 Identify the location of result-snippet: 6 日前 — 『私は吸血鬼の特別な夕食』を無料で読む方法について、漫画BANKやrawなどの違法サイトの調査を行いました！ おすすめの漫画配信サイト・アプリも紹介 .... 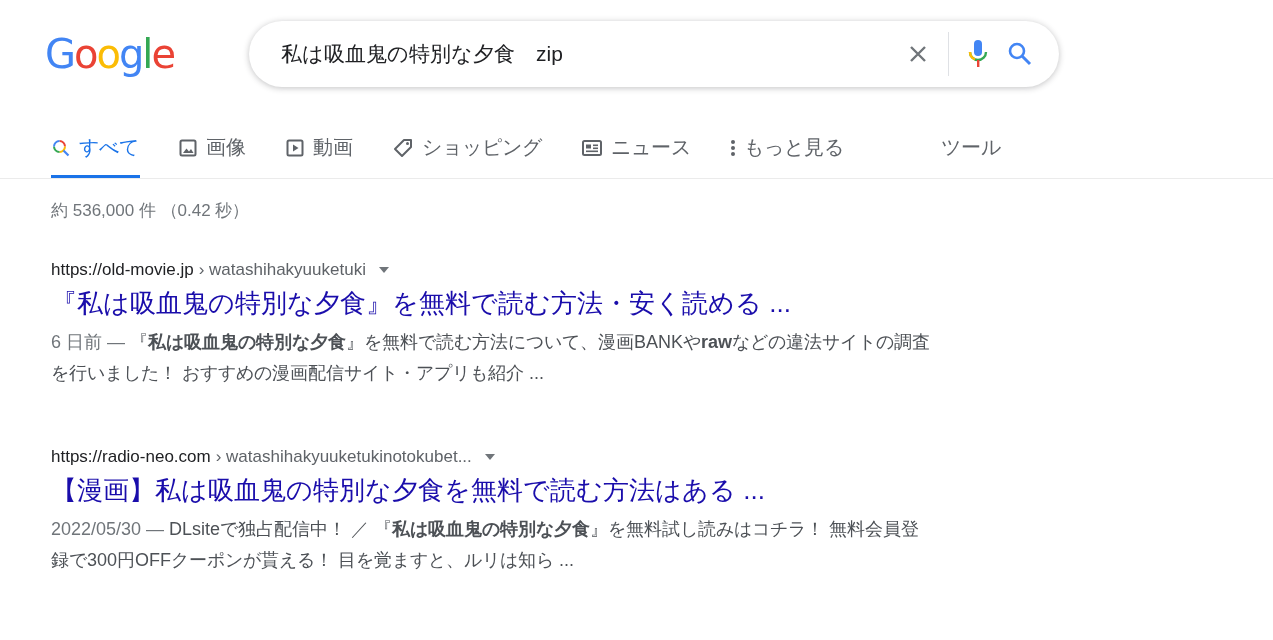
(491, 358).